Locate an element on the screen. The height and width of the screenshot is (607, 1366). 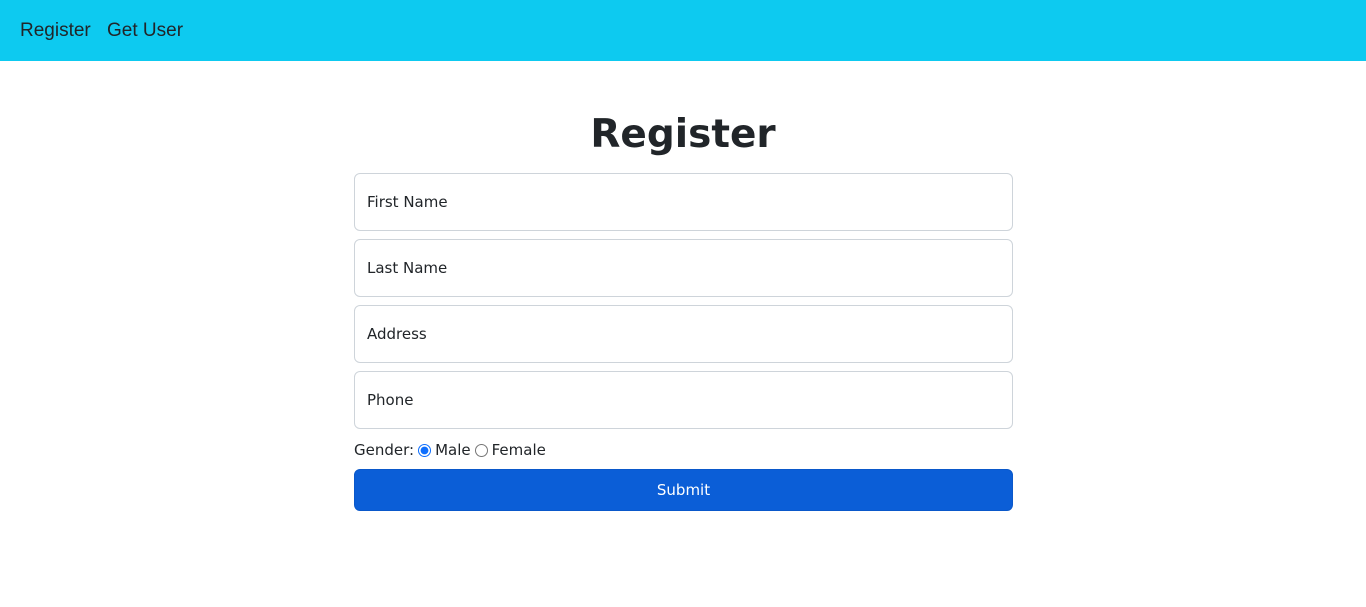
gender-label: Gender: is located at coordinates (384, 450).